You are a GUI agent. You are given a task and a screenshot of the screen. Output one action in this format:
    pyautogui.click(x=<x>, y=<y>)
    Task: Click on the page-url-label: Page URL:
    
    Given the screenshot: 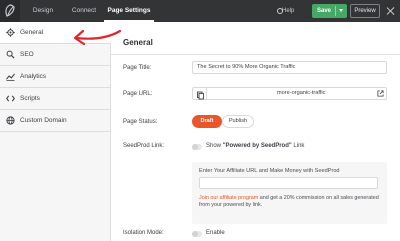 What is the action you would take?
    pyautogui.click(x=138, y=94)
    